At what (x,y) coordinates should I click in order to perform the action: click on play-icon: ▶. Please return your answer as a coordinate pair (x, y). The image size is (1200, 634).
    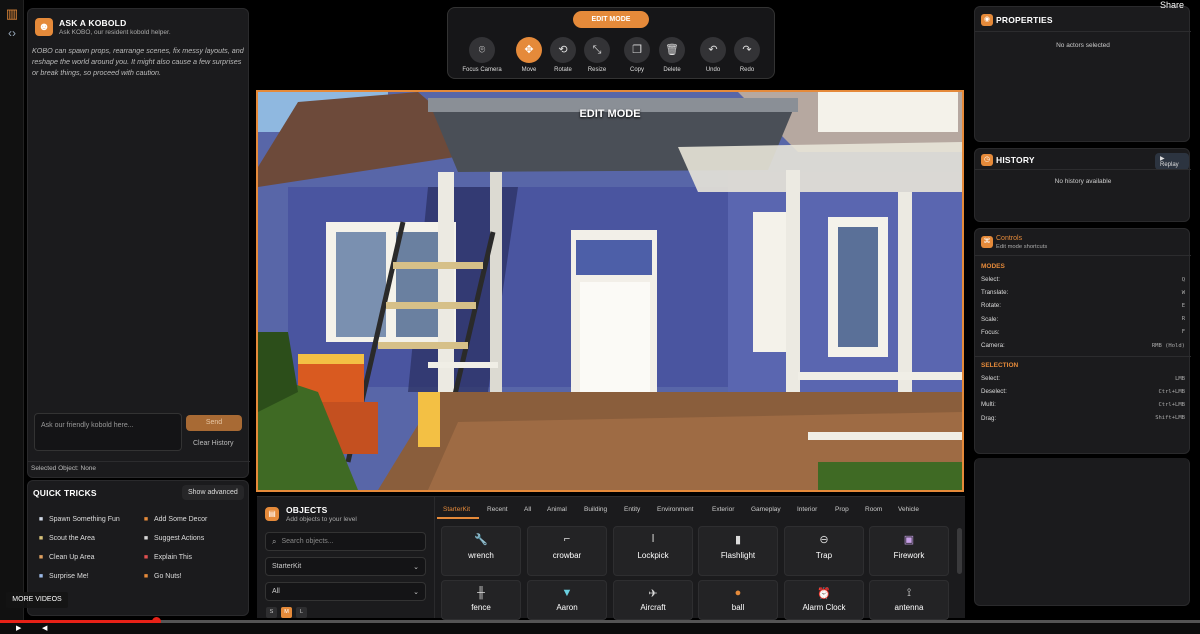
    Looking at the image, I should click on (18, 628).